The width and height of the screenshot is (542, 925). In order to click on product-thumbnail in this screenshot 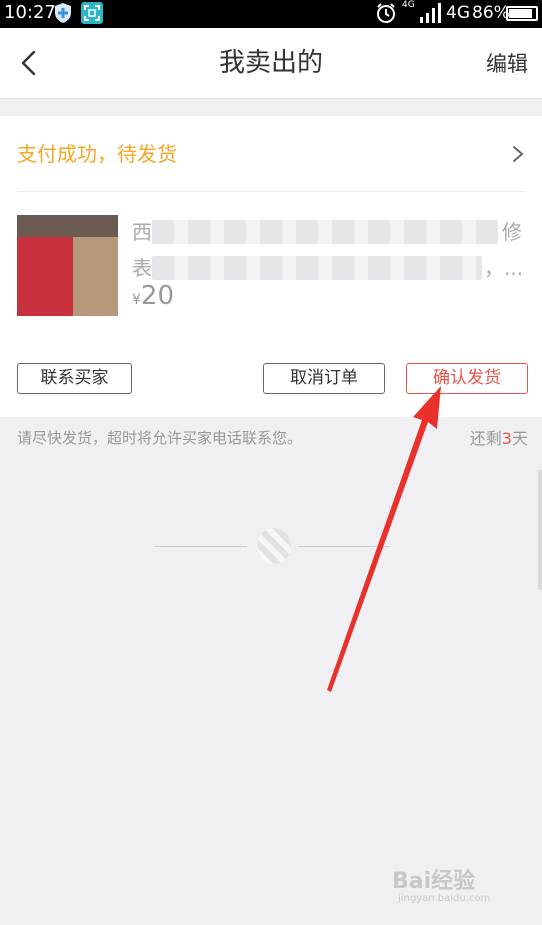, I will do `click(67, 265)`.